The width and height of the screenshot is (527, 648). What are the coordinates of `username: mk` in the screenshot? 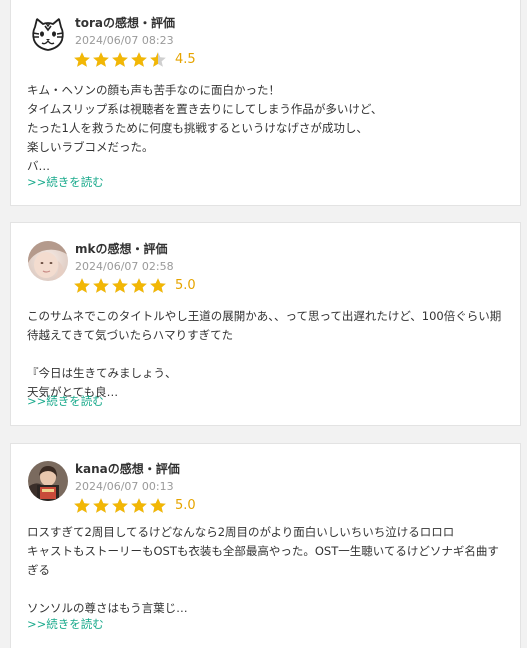 It's located at (85, 249).